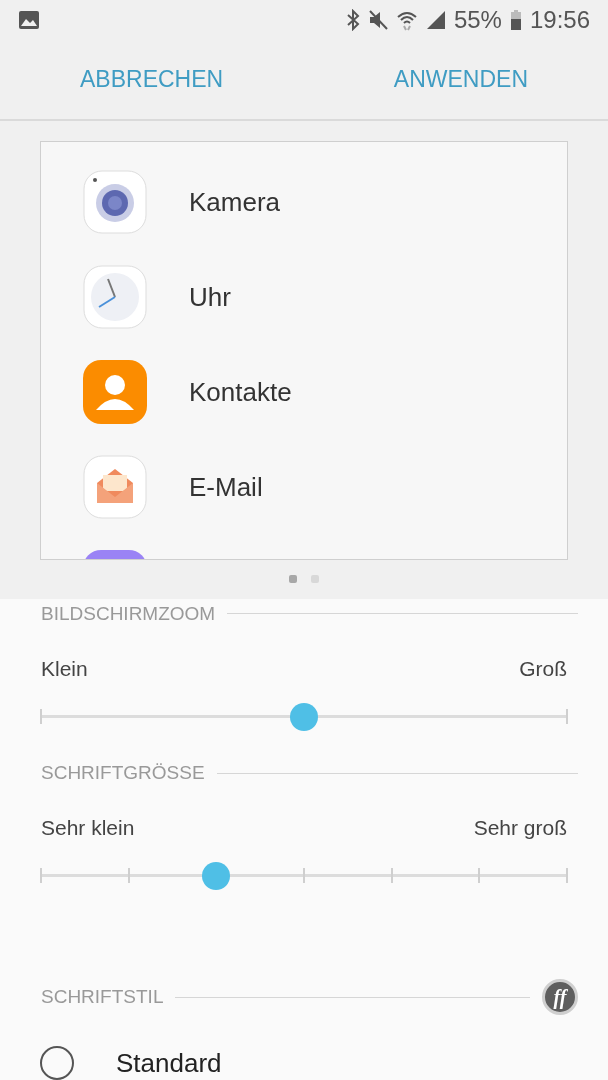  What do you see at coordinates (128, 613) in the screenshot?
I see `section-heading: BILDSCHIRMZOOM` at bounding box center [128, 613].